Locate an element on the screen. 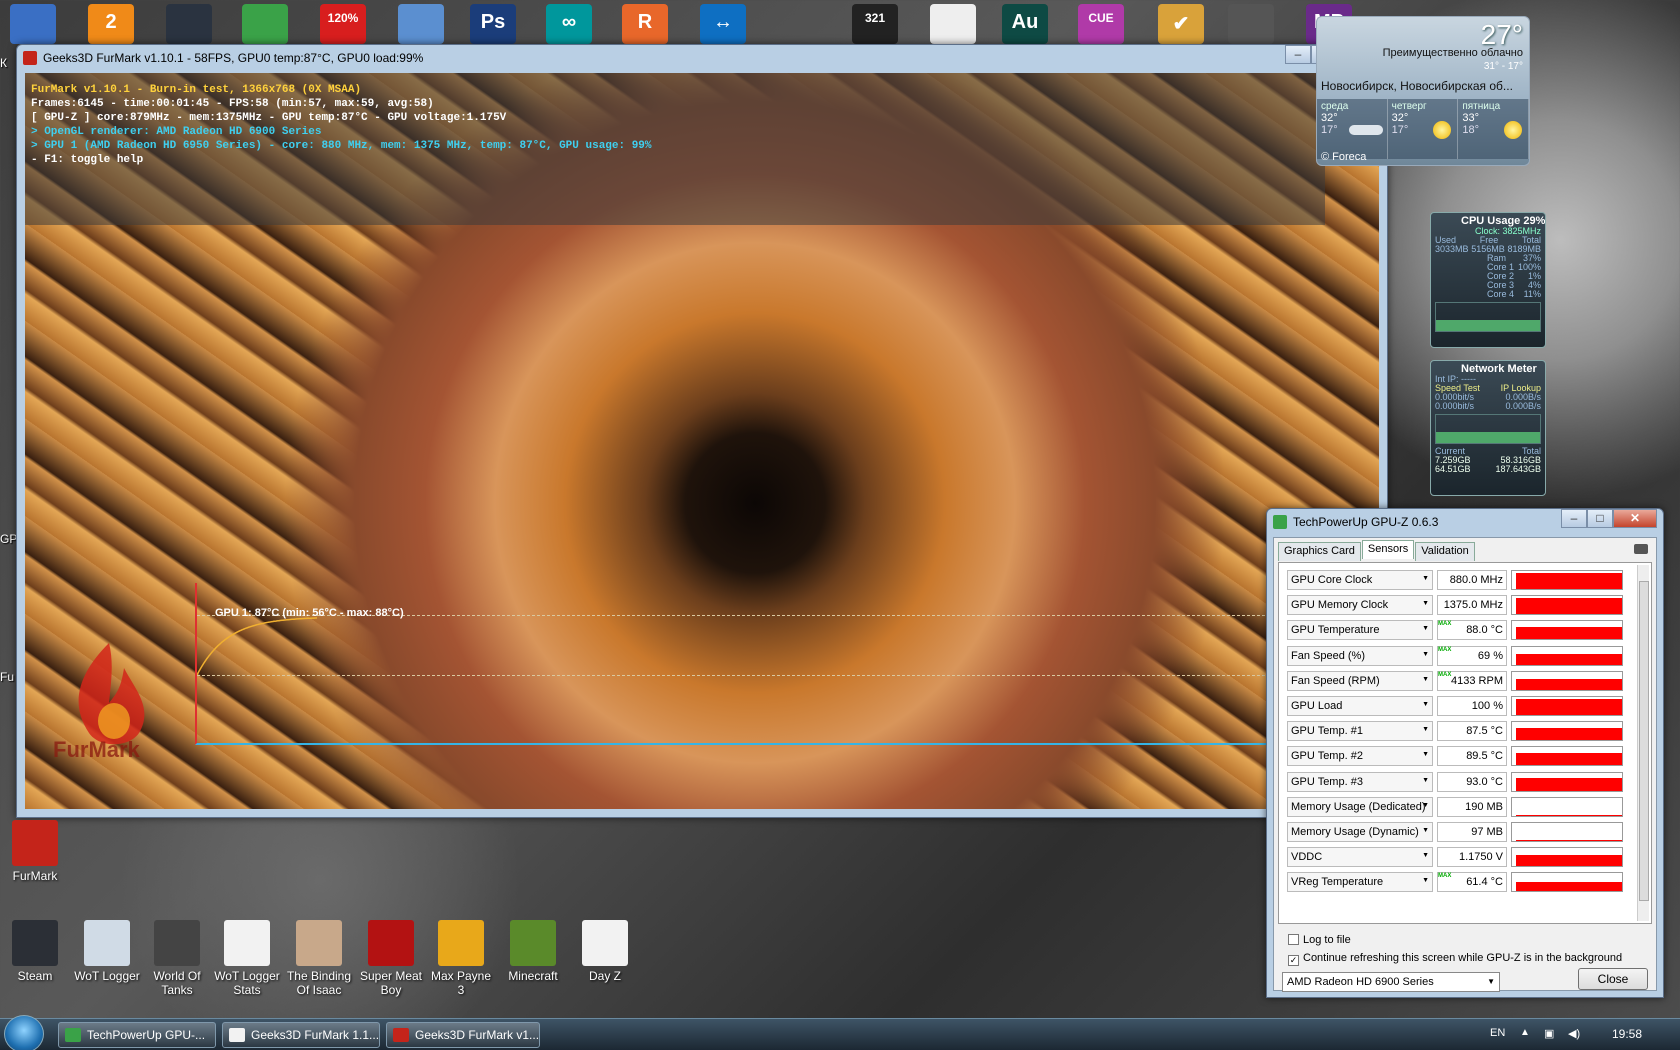  network-tray-icon: ▣ is located at coordinates (1549, 1033).